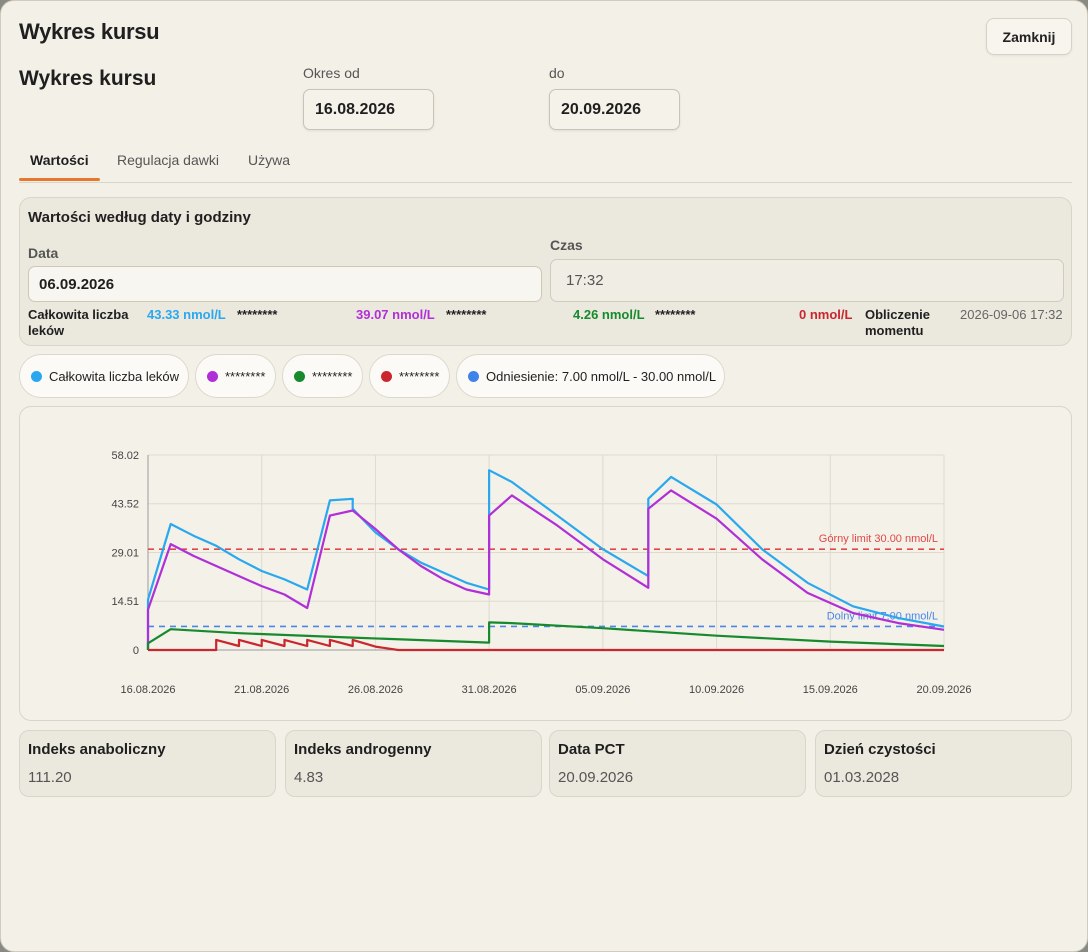  What do you see at coordinates (363, 749) in the screenshot?
I see `stat-label: Indeks androgenny` at bounding box center [363, 749].